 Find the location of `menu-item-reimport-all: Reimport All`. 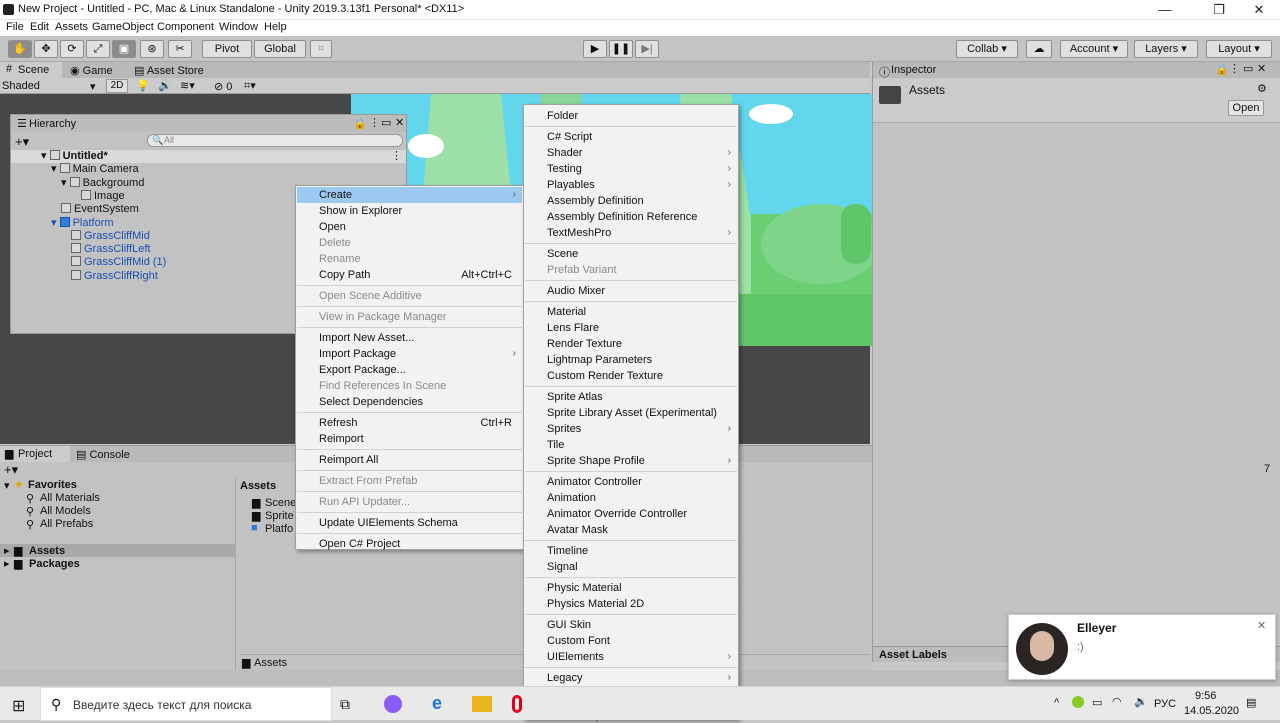

menu-item-reimport-all: Reimport All is located at coordinates (409, 460).